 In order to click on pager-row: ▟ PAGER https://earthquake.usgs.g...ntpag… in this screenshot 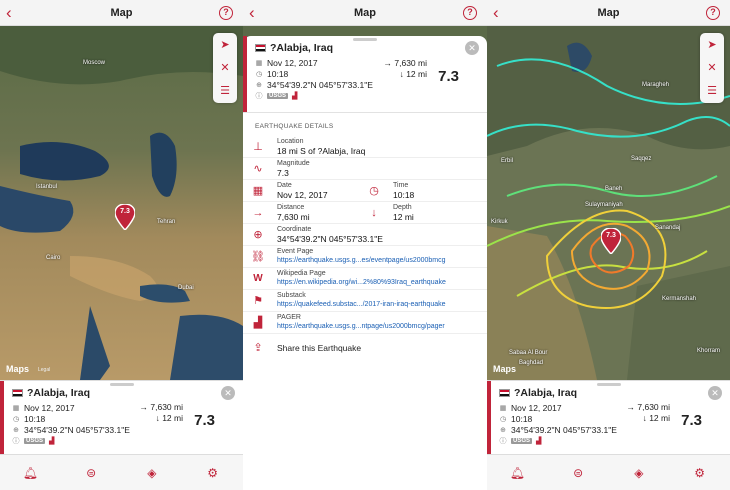, I will do `click(365, 323)`.